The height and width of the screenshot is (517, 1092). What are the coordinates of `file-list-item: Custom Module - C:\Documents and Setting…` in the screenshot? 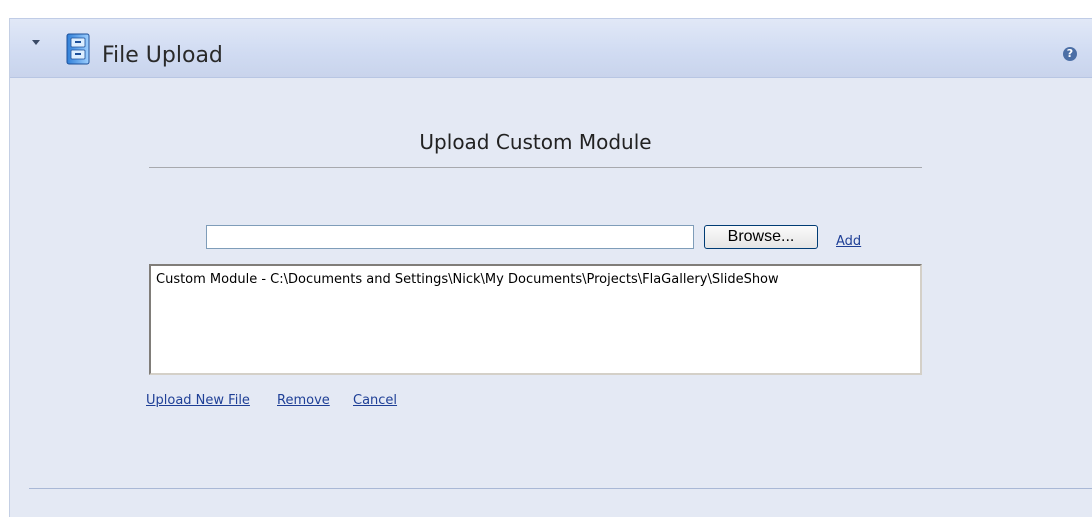 It's located at (467, 279).